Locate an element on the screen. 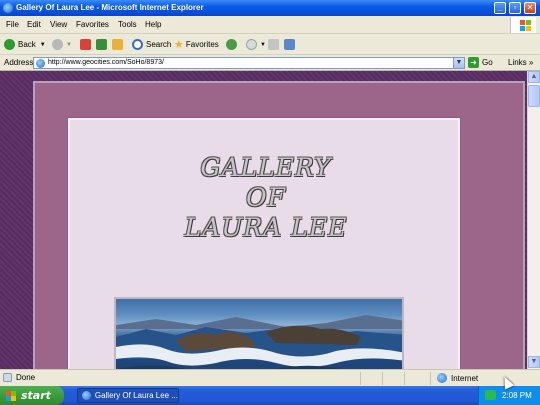  forward-button: ▼ is located at coordinates (62, 44).